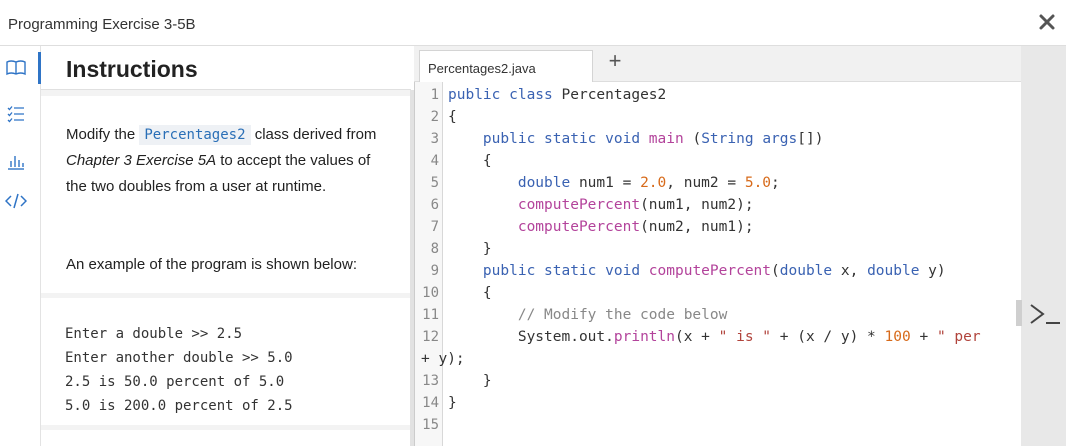  What do you see at coordinates (434, 183) in the screenshot?
I see `line-number: 5` at bounding box center [434, 183].